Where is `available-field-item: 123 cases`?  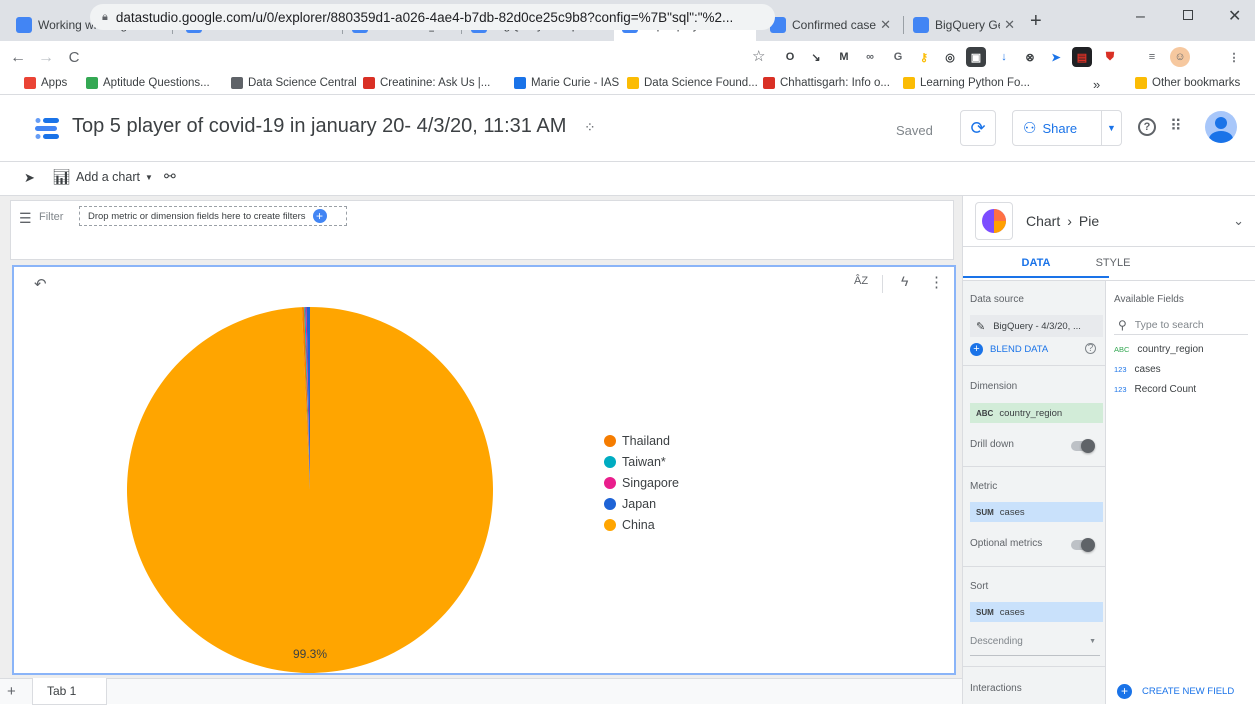
available-field-item: 123 cases is located at coordinates (1137, 369).